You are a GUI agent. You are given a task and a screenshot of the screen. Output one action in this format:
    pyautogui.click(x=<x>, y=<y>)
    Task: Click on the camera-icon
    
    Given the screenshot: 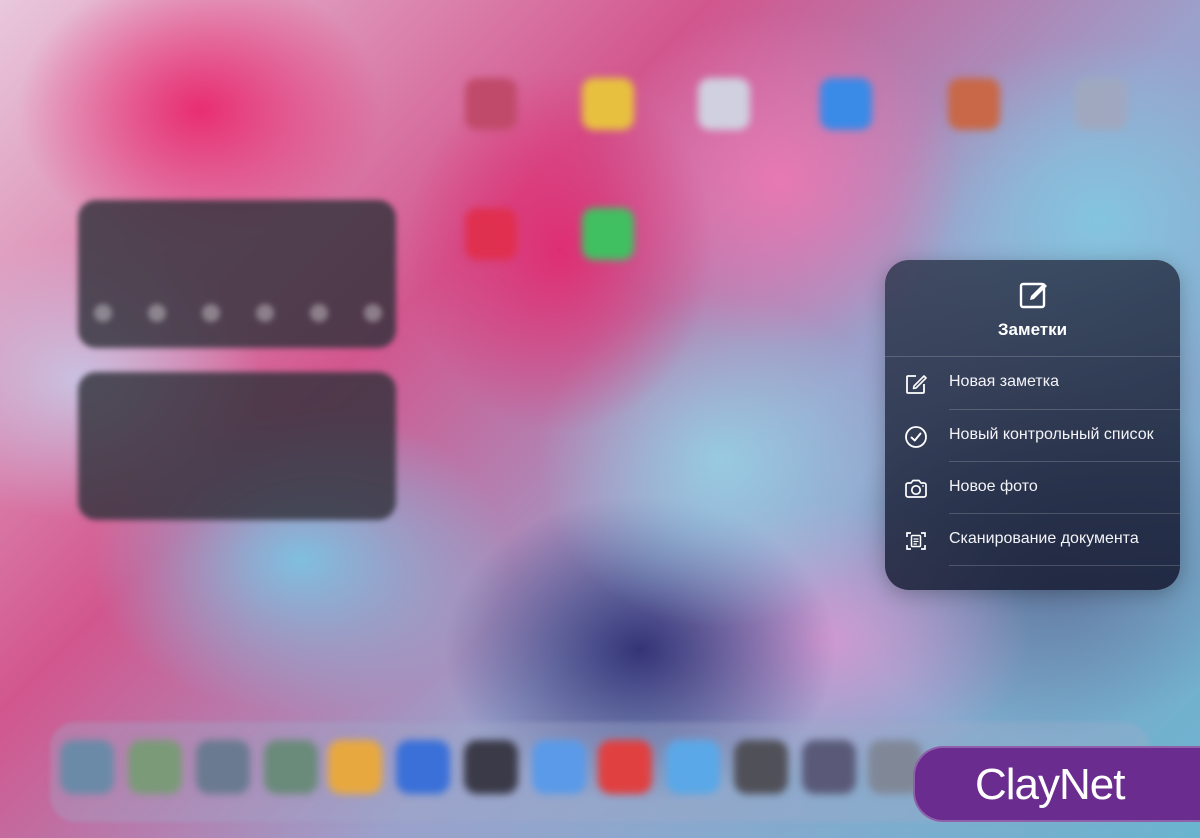 What is the action you would take?
    pyautogui.click(x=916, y=488)
    